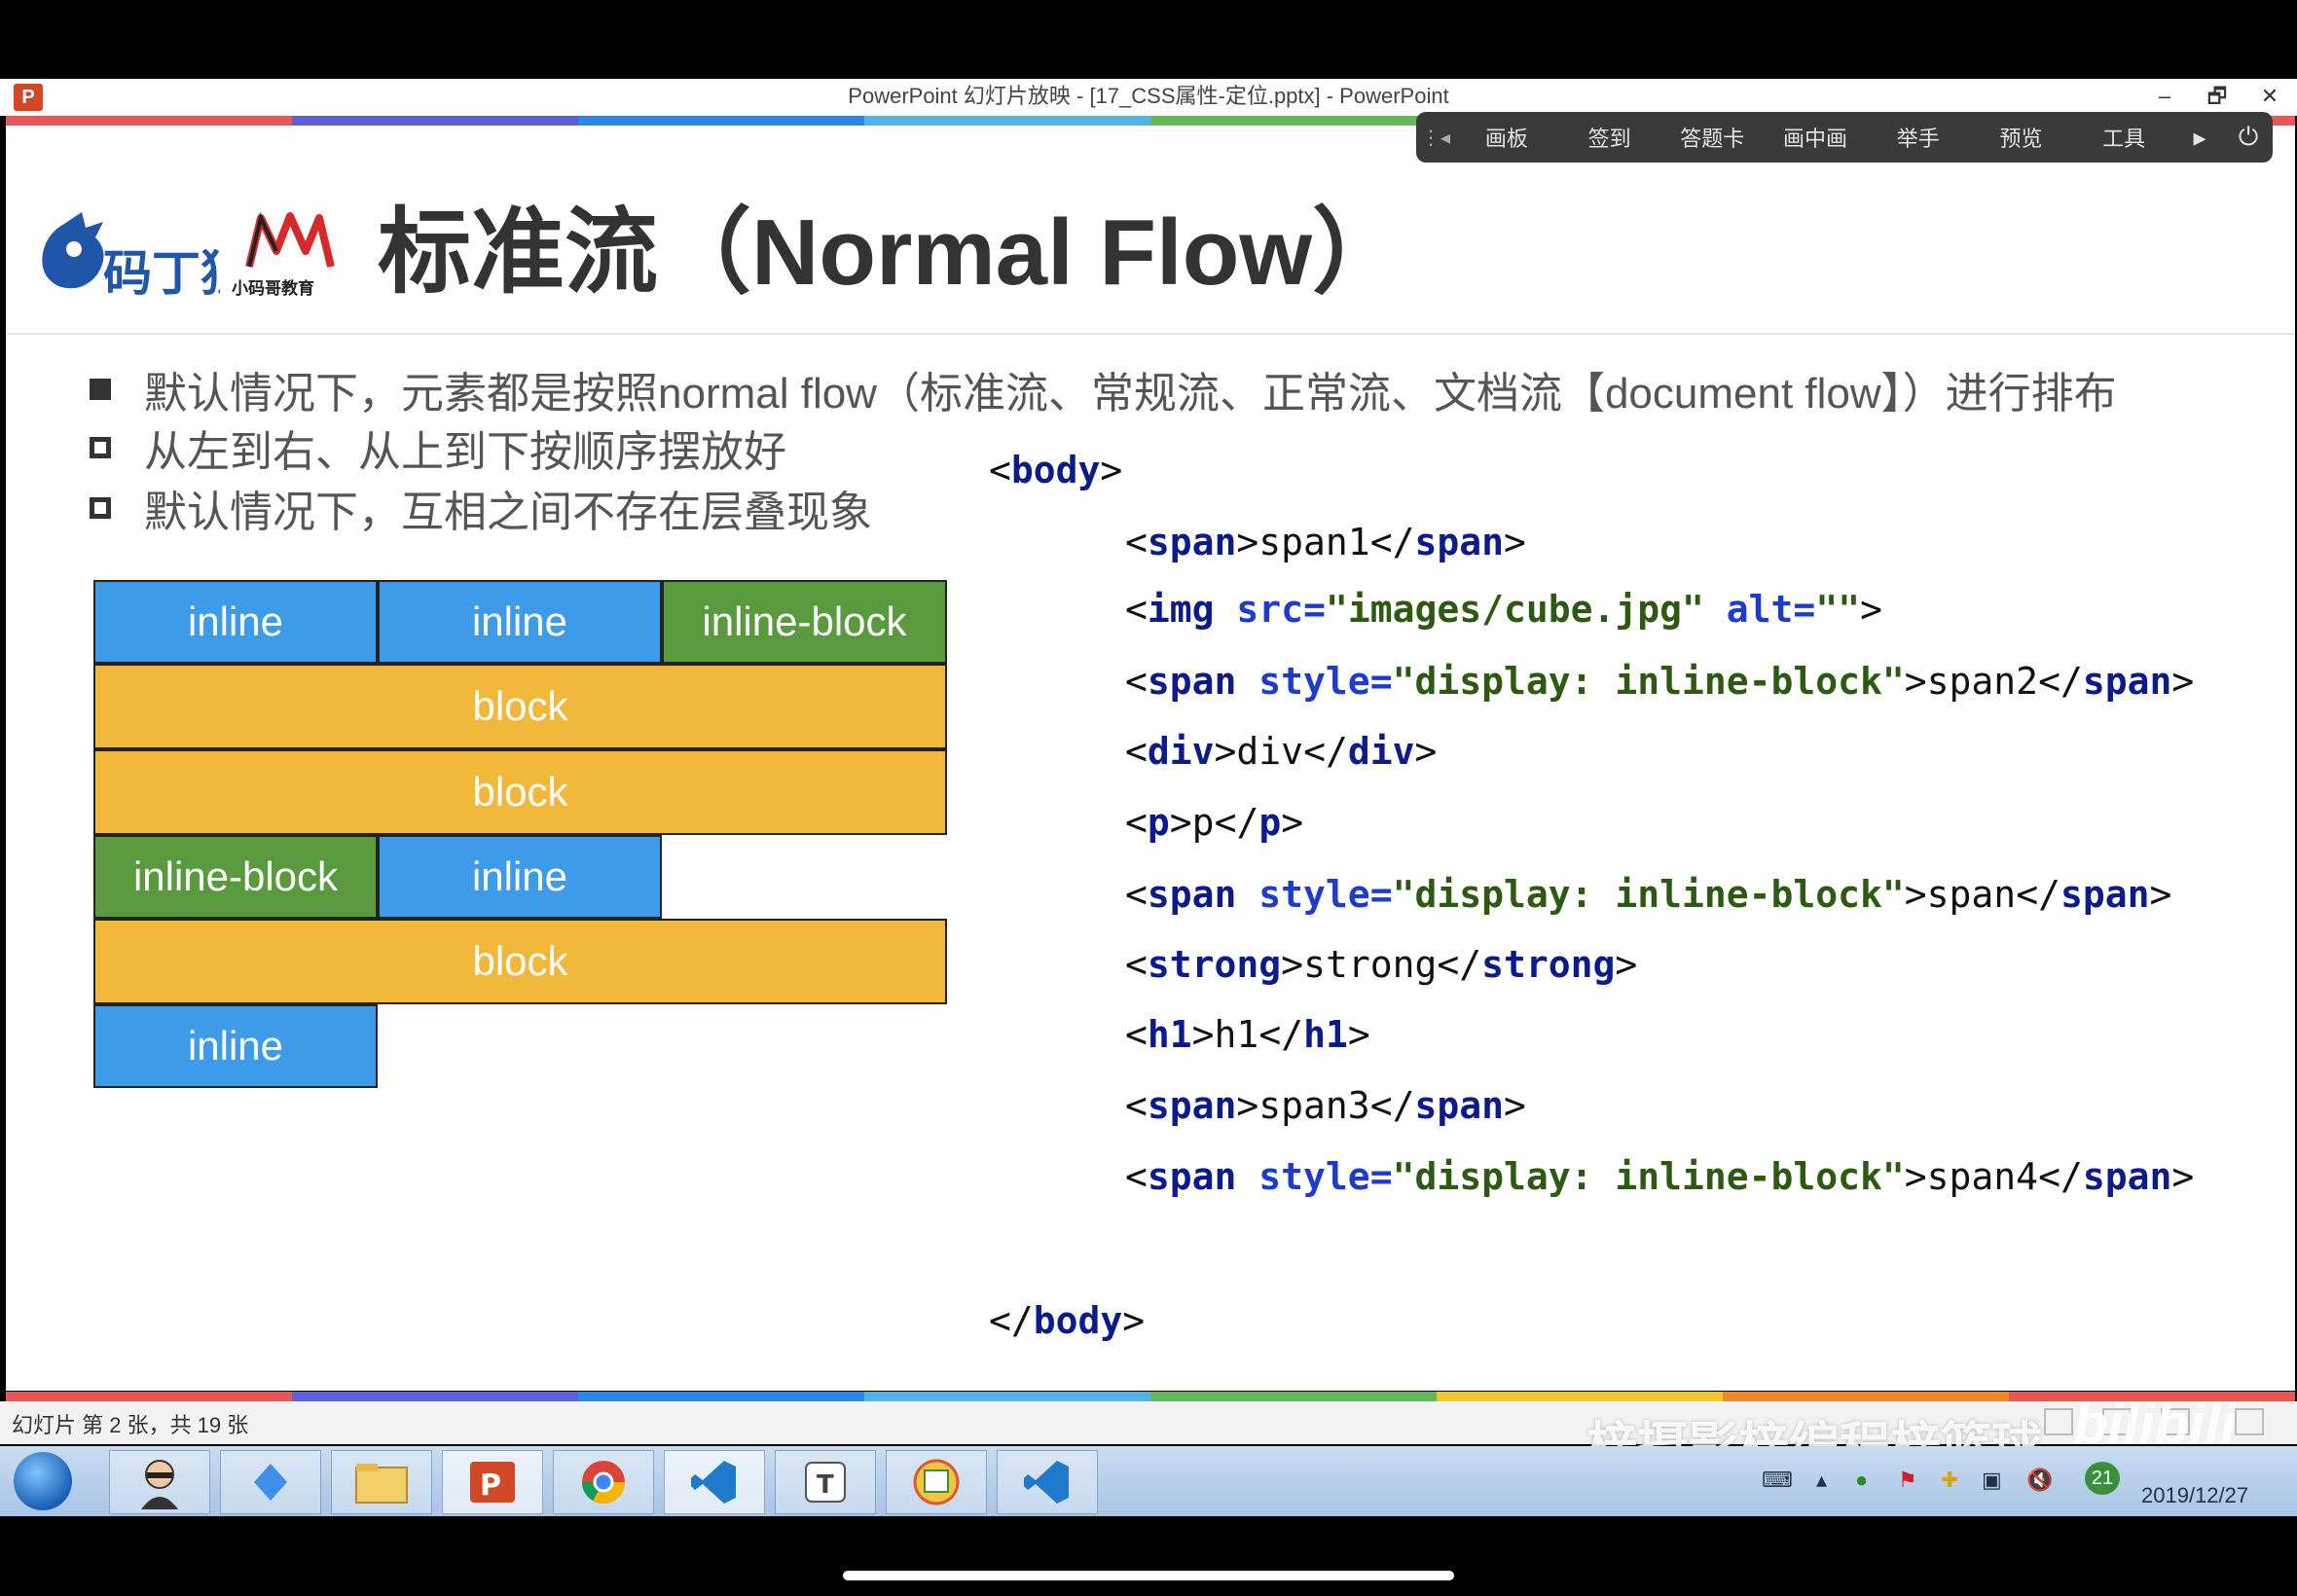 This screenshot has width=2297, height=1596. What do you see at coordinates (2217, 97) in the screenshot?
I see `restore-button: 🗗` at bounding box center [2217, 97].